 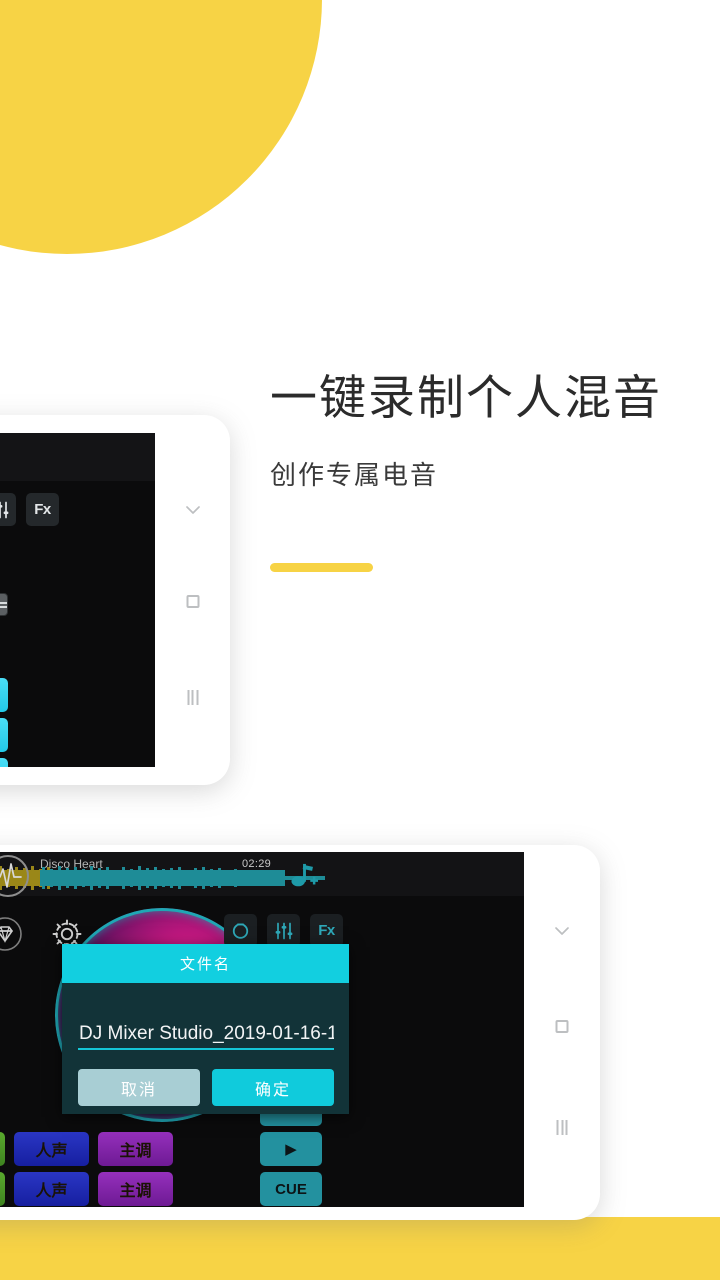 I want to click on pad-r1-3: 合成, so click(x=2, y=1149).